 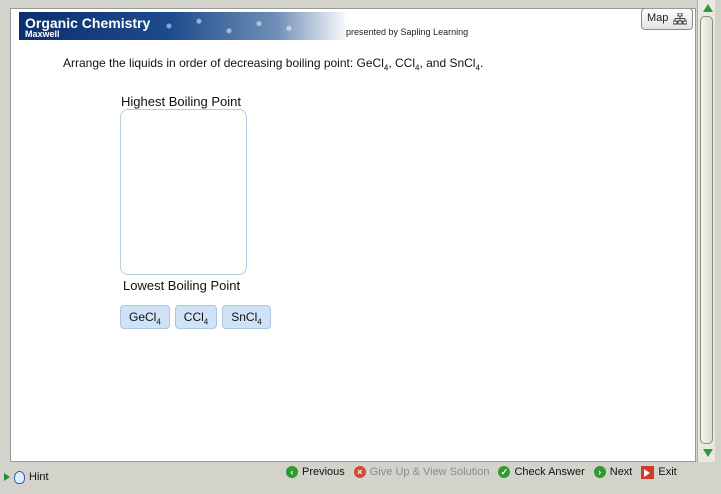 What do you see at coordinates (504, 472) in the screenshot?
I see `checkmark-icon: ✓` at bounding box center [504, 472].